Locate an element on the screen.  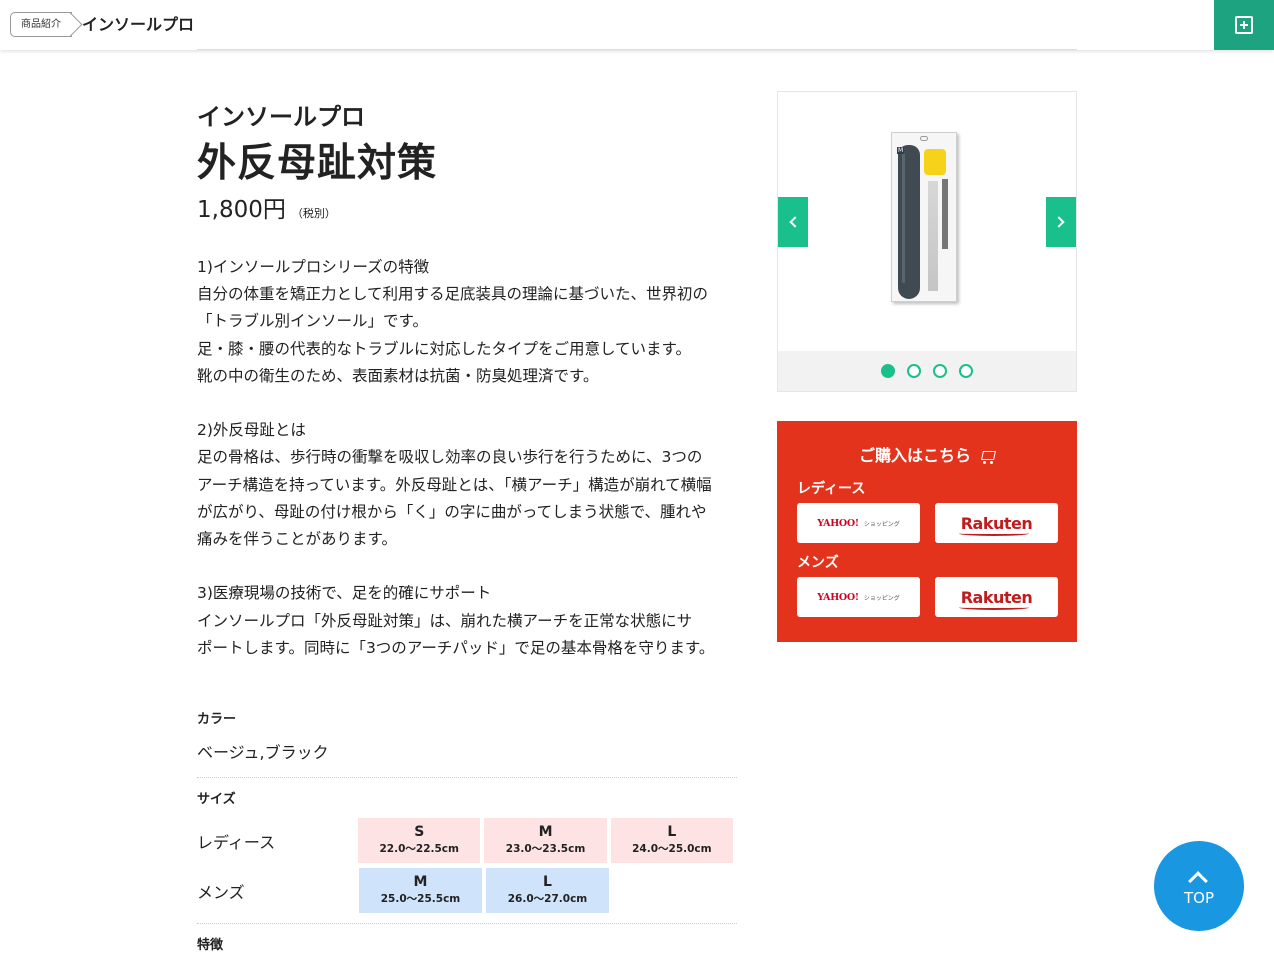
mens-label: メンズ is located at coordinates (221, 892).